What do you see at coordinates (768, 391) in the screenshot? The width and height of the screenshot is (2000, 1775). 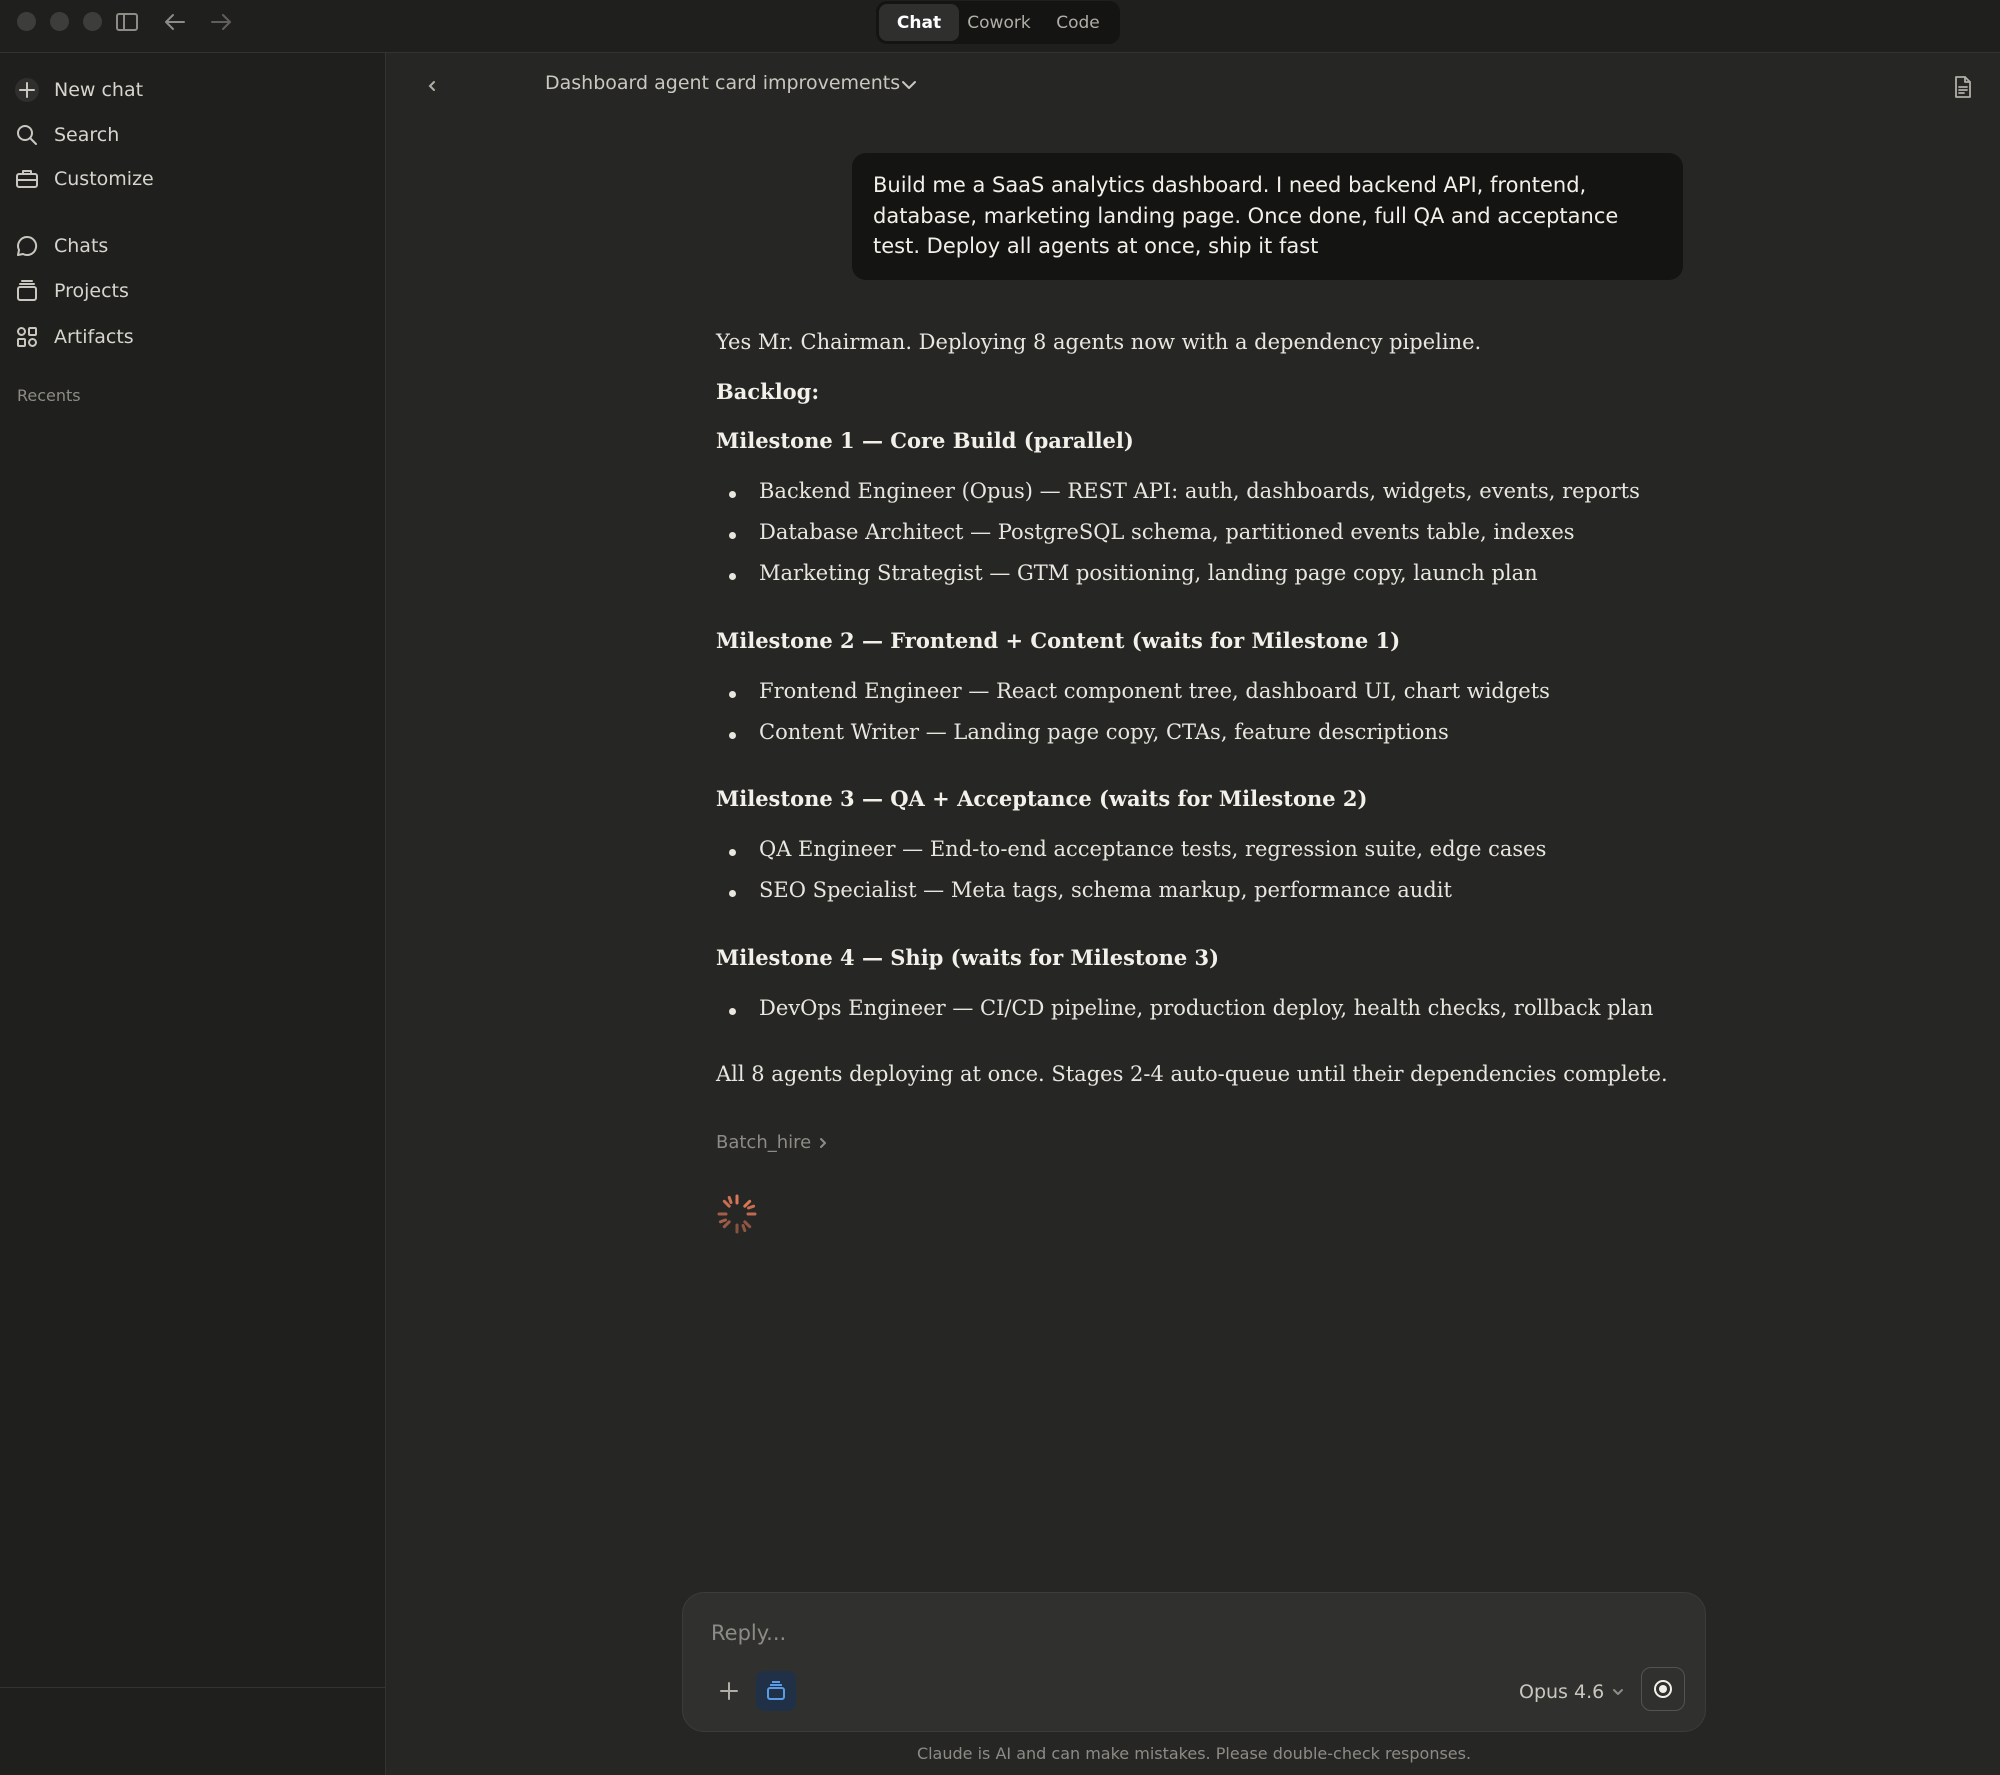 I see `backlog-heading: Backlog:` at bounding box center [768, 391].